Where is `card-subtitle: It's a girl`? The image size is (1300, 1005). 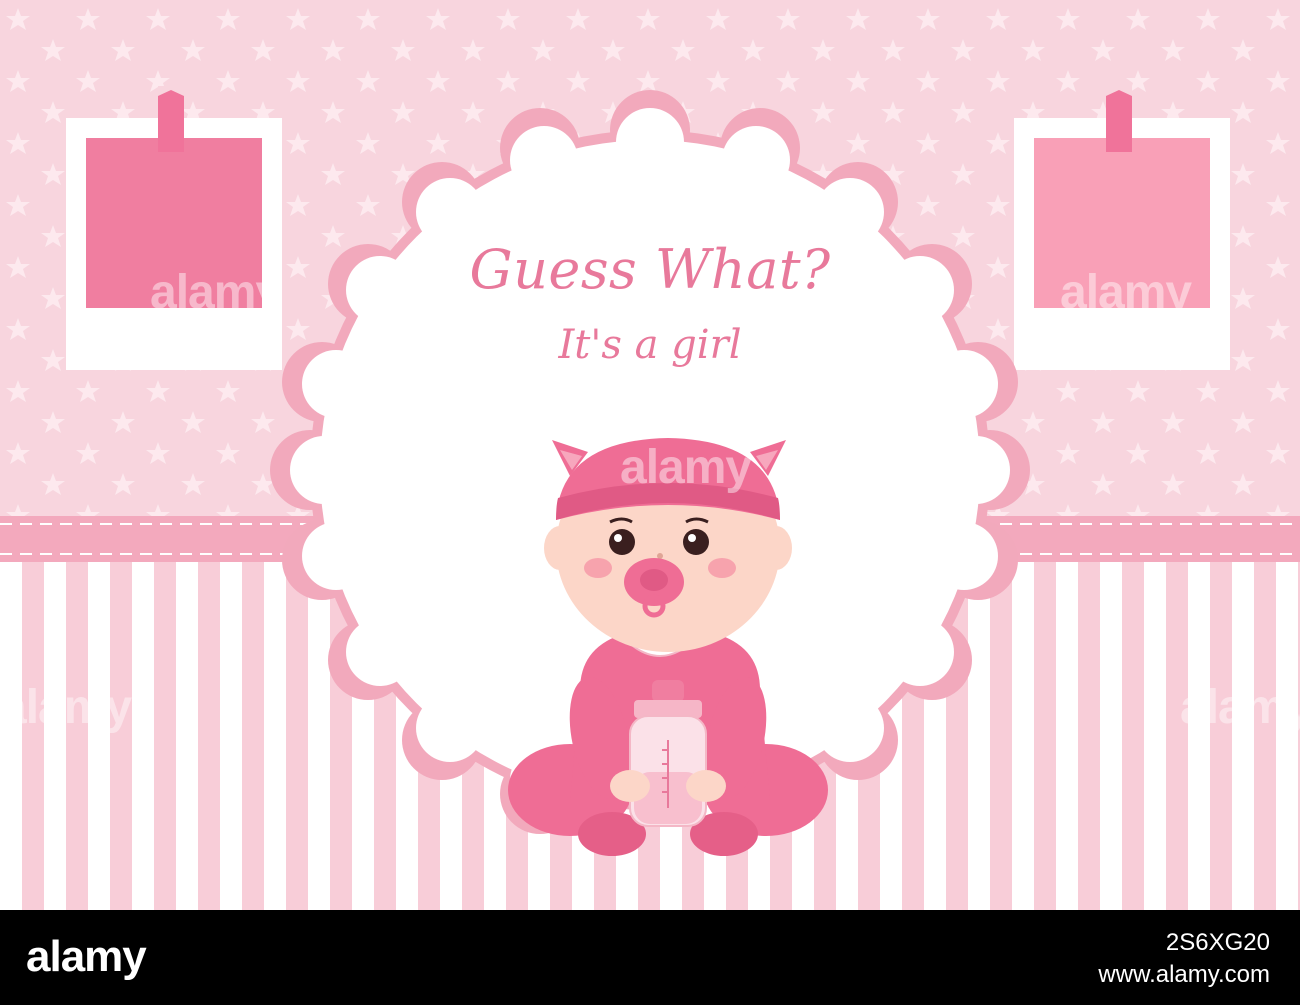
card-subtitle: It's a girl is located at coordinates (650, 345).